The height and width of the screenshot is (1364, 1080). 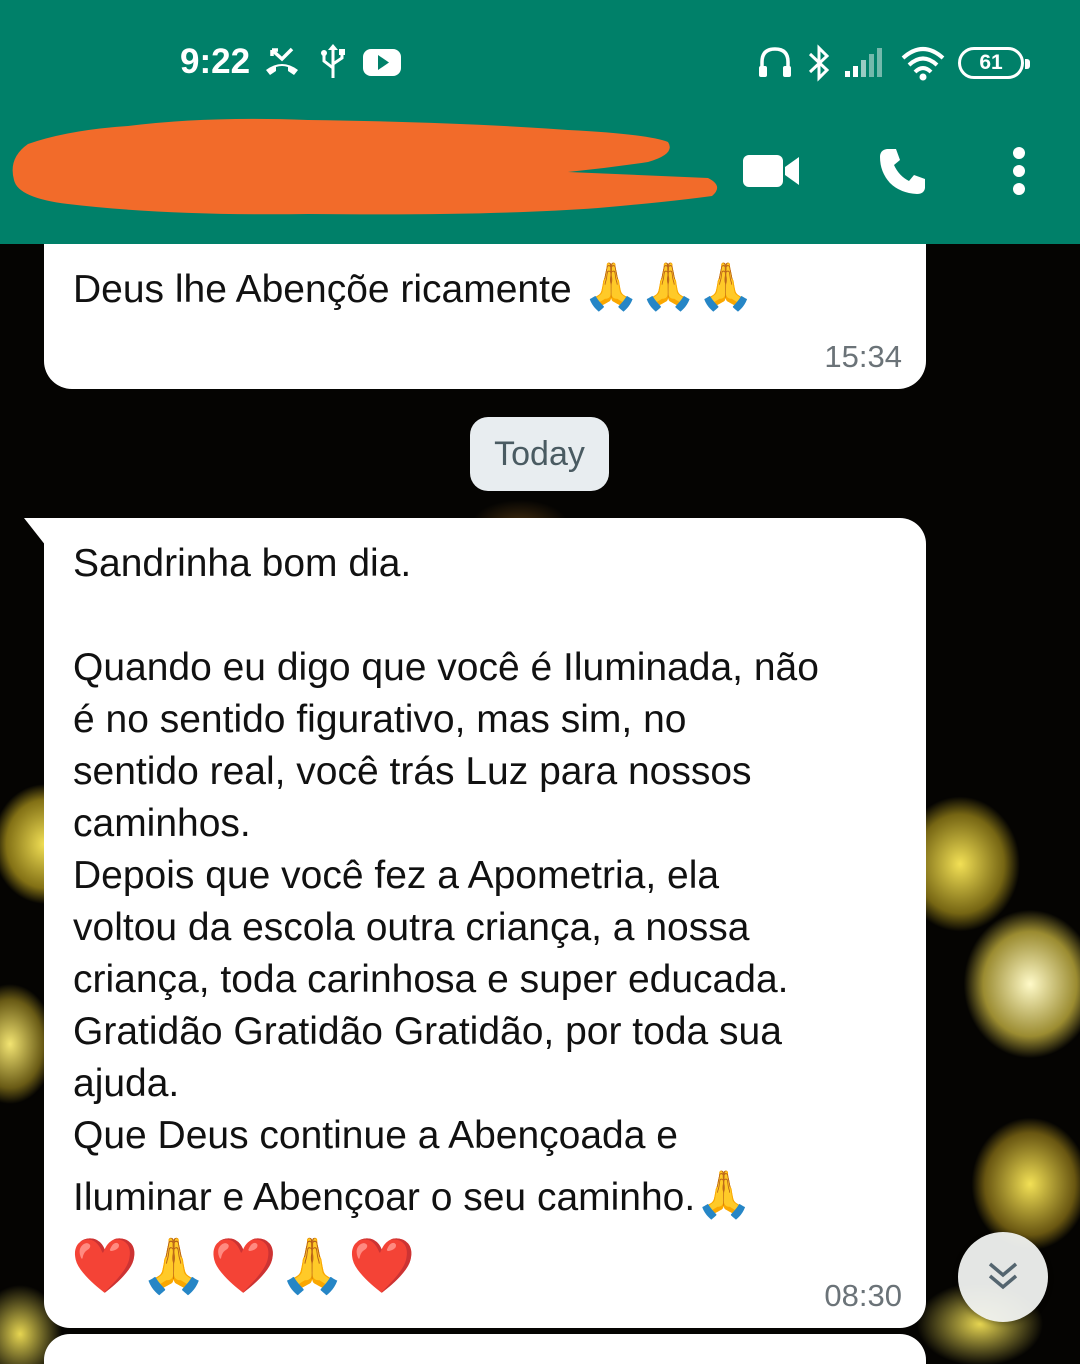 I want to click on message-line: voltou da escola outra criança, a nossa, so click(x=411, y=927).